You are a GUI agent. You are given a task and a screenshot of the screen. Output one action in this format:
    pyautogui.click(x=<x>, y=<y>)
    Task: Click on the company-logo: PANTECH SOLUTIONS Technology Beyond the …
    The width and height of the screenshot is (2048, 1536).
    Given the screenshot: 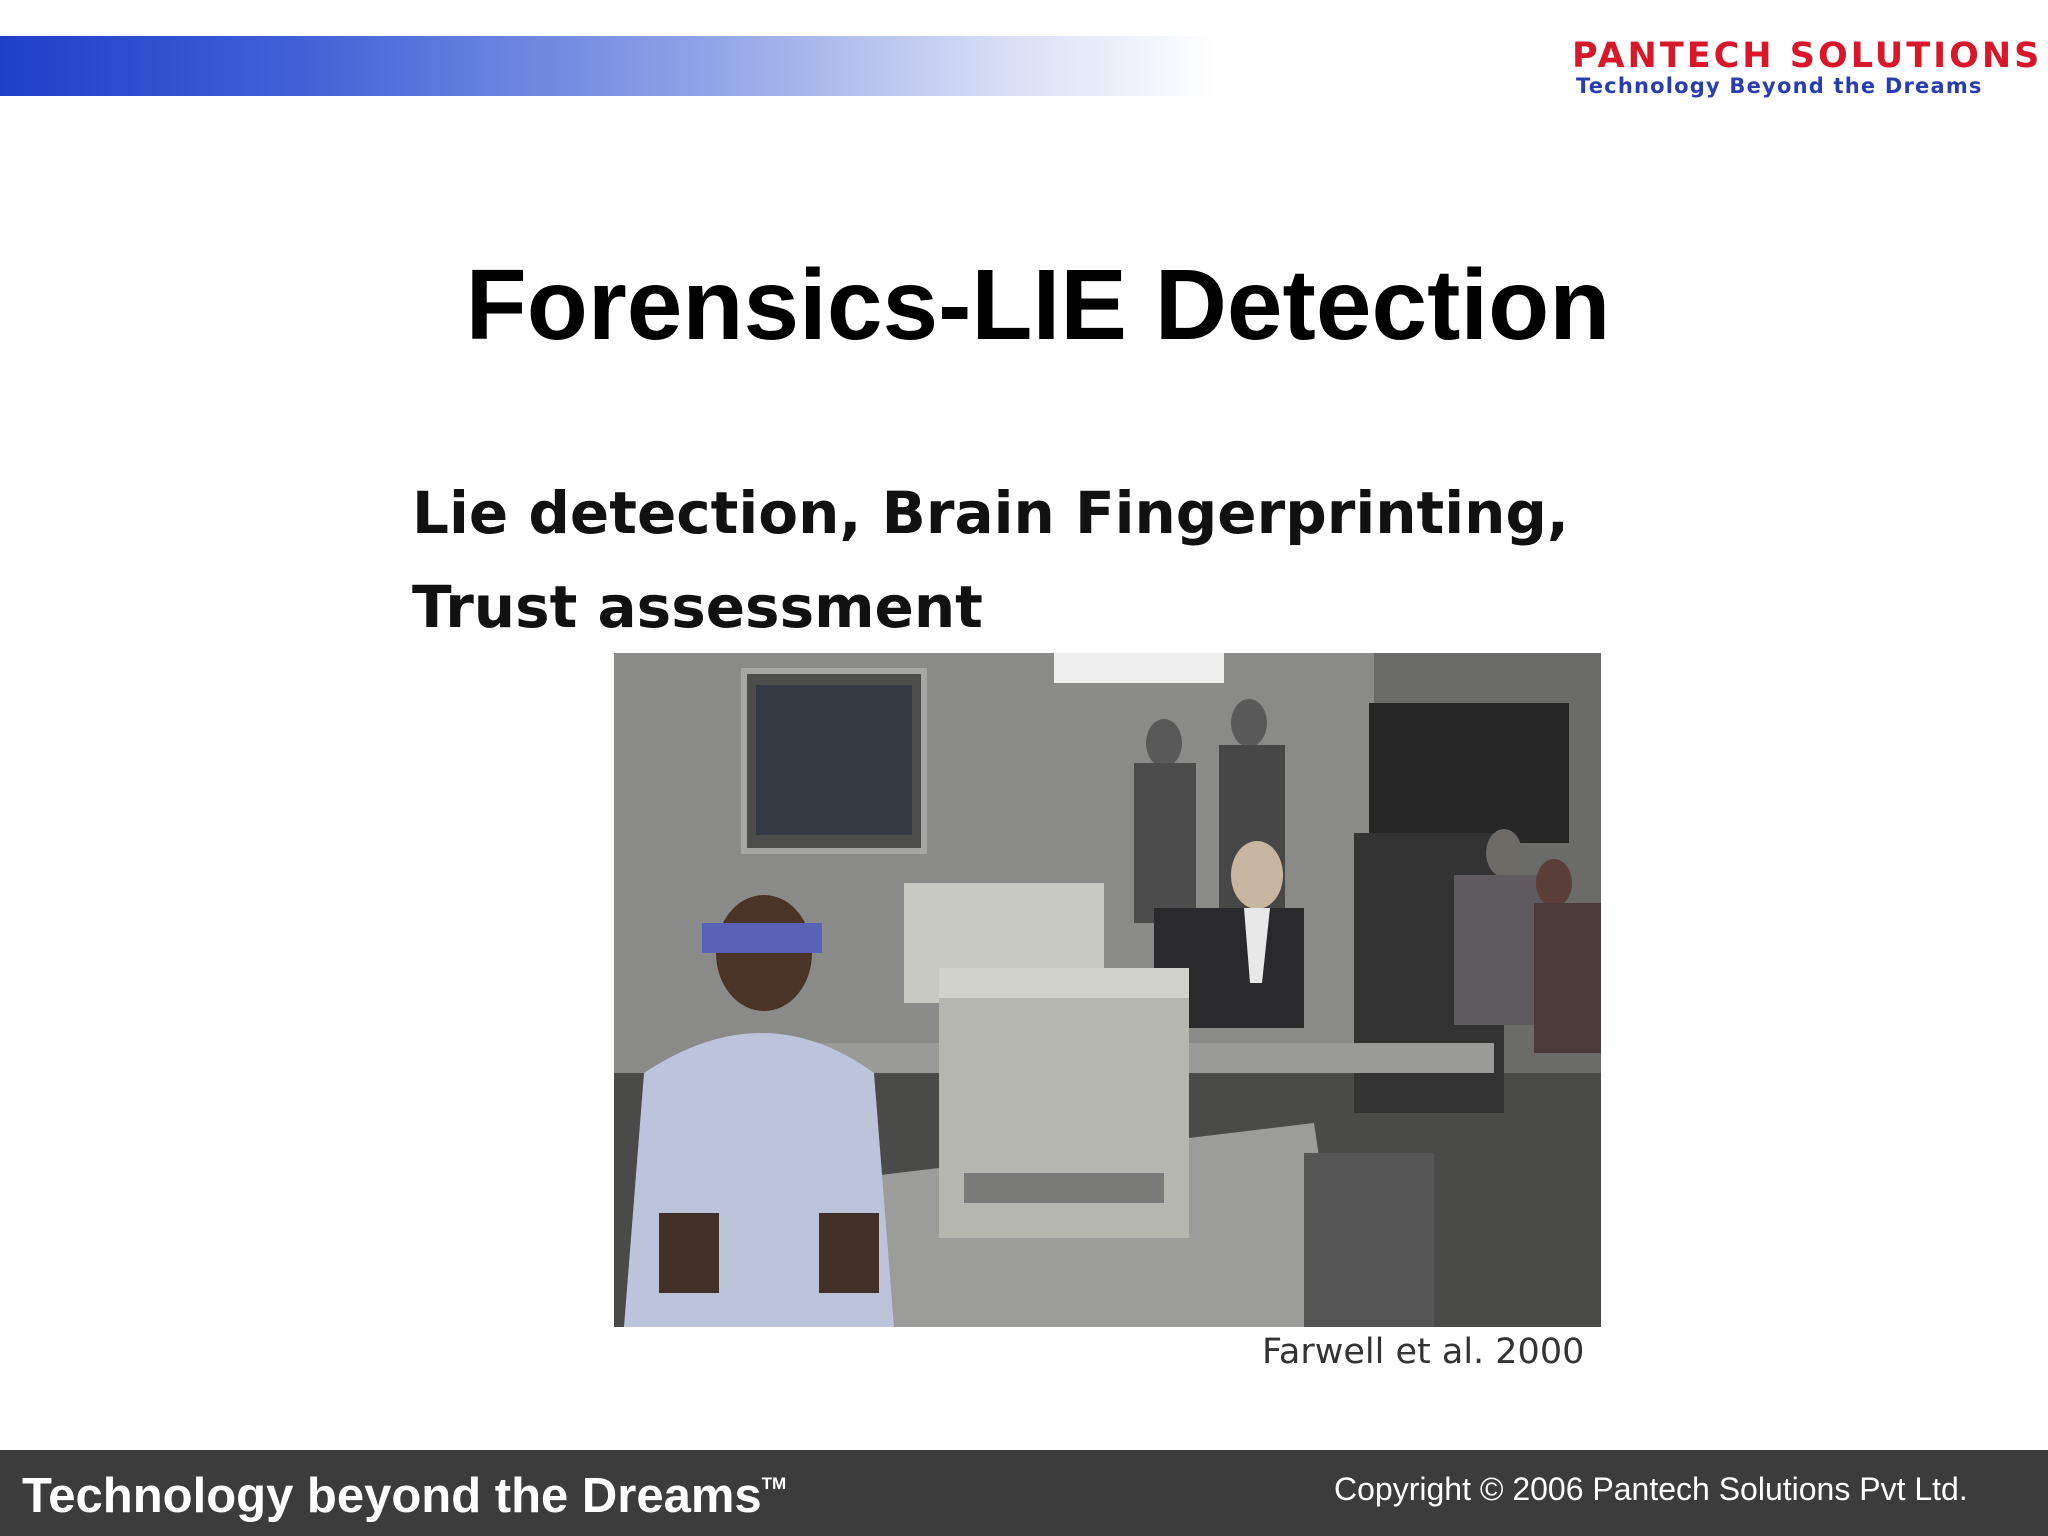 What is the action you would take?
    pyautogui.click(x=1807, y=68)
    